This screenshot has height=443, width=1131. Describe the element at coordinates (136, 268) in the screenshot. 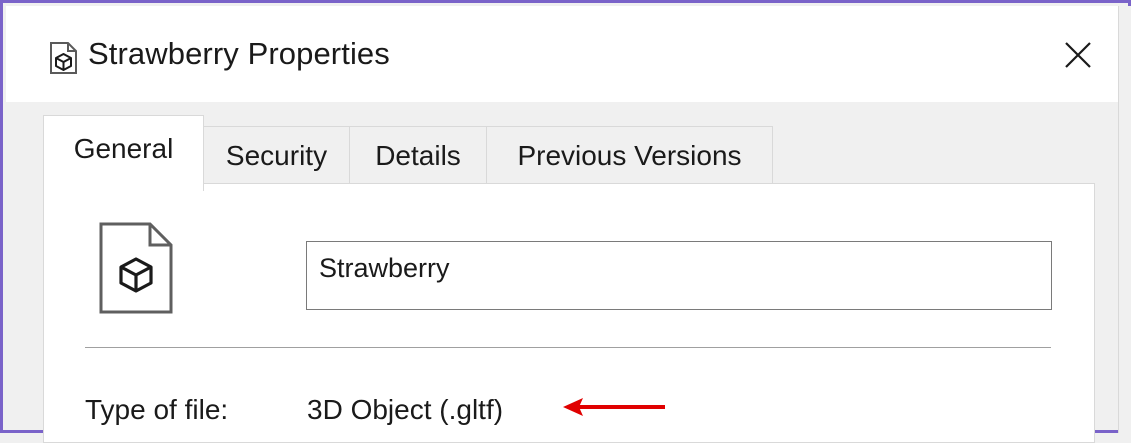

I see `3d-object-file-icon` at that location.